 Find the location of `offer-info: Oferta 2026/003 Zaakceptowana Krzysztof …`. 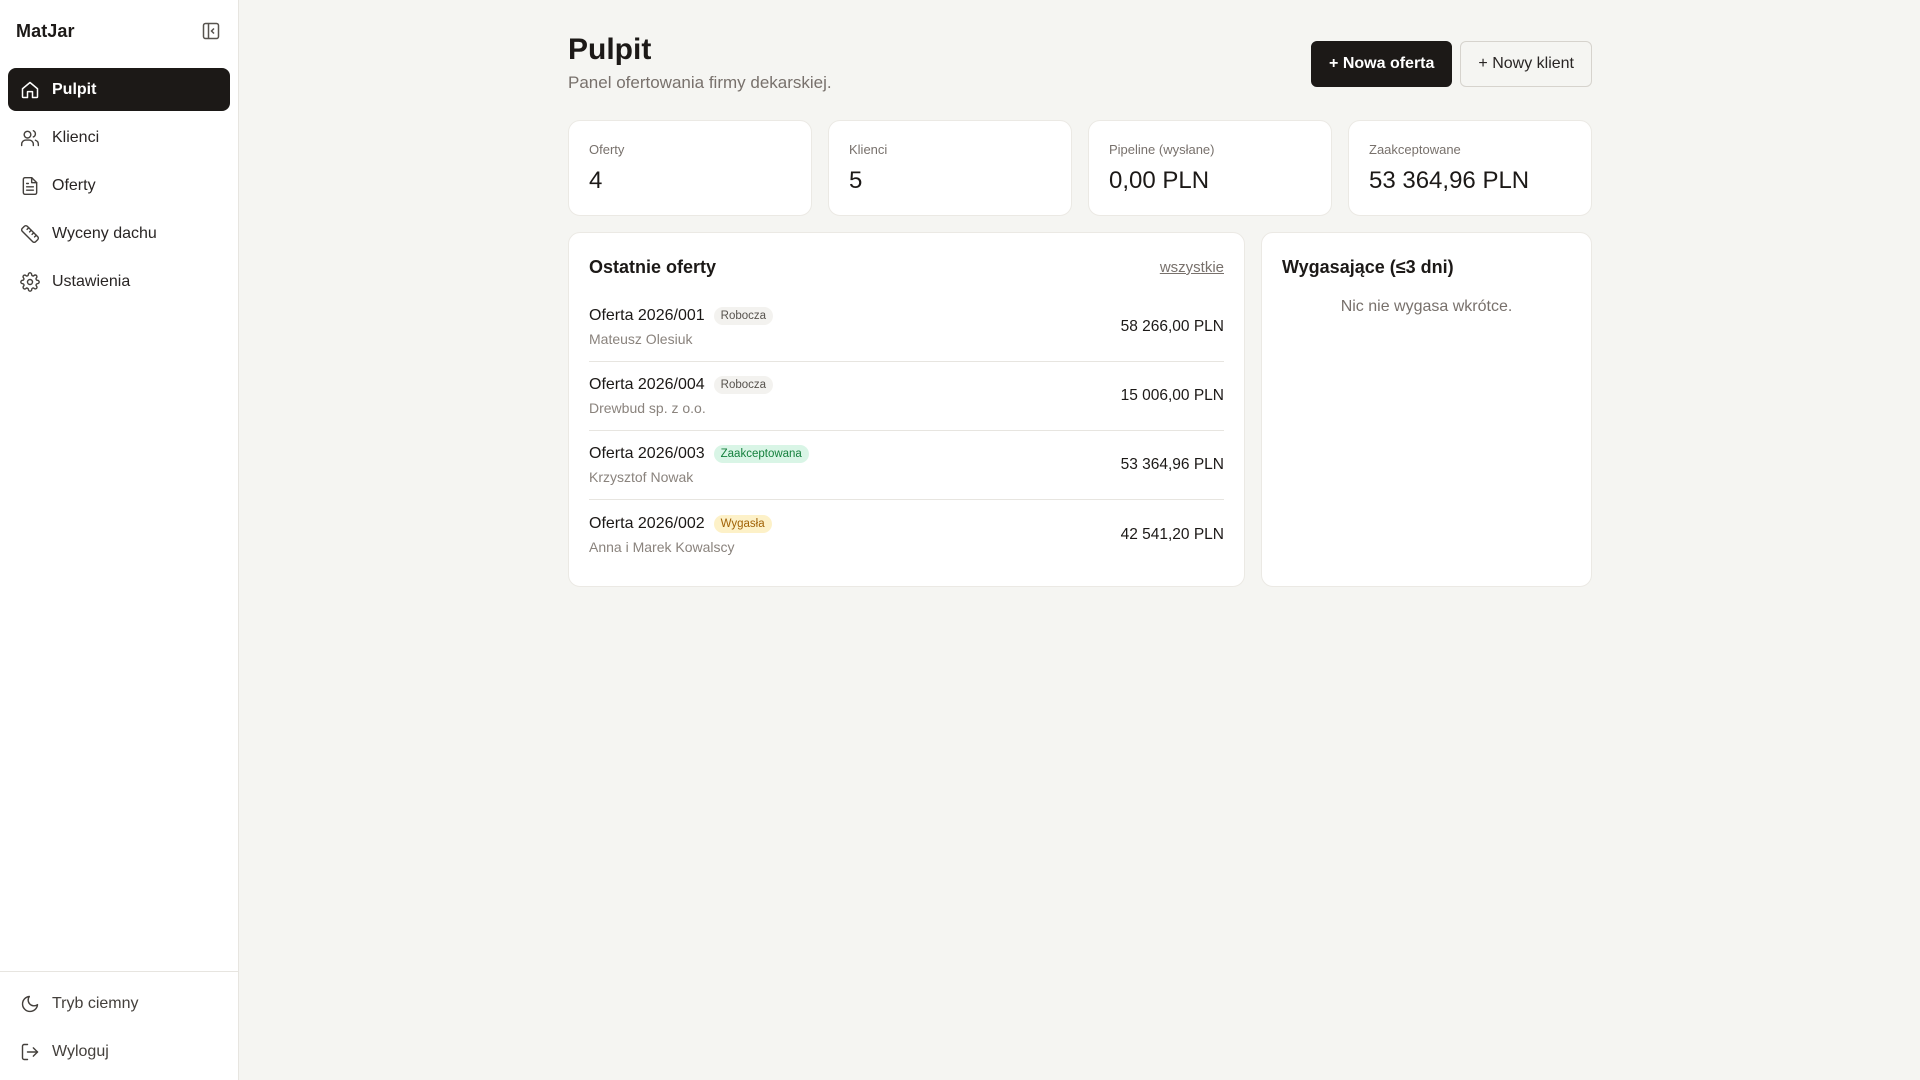

offer-info: Oferta 2026/003 Zaakceptowana Krzysztof … is located at coordinates (699, 465).